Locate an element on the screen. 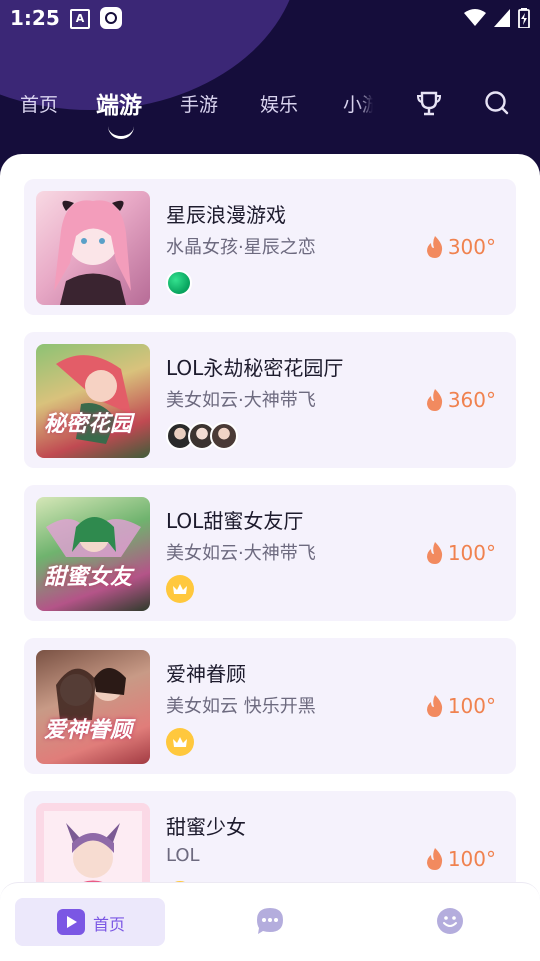 The image size is (540, 961). room-title: 甜蜜少女 is located at coordinates (206, 827).